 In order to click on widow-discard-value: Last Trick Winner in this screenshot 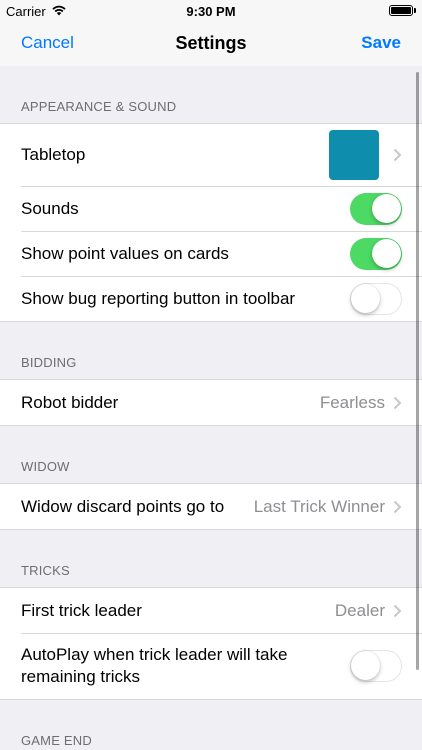, I will do `click(319, 506)`.